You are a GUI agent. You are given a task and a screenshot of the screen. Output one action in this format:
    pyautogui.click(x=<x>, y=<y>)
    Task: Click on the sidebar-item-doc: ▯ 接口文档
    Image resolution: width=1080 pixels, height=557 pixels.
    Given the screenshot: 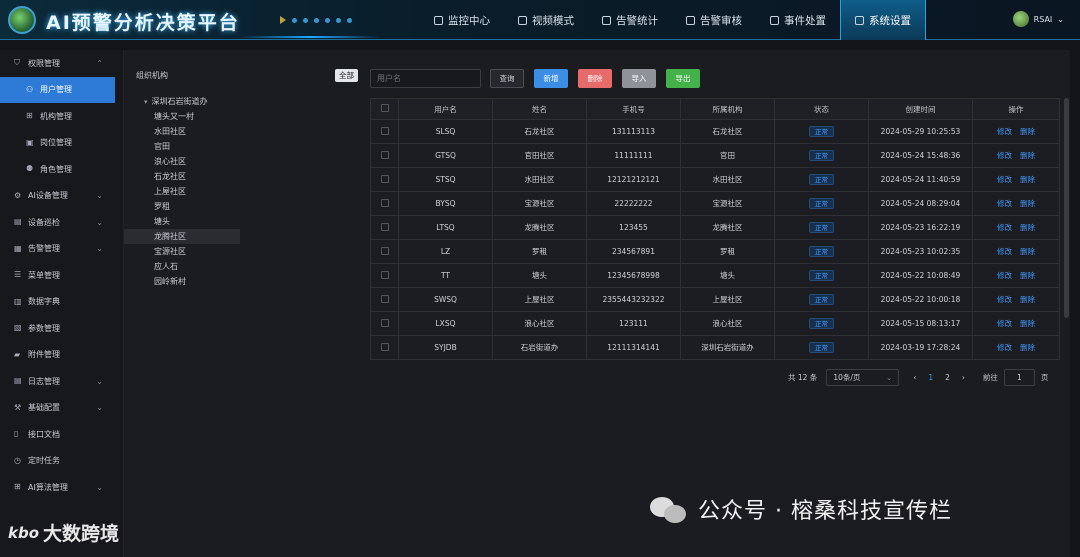 What is the action you would take?
    pyautogui.click(x=61, y=434)
    